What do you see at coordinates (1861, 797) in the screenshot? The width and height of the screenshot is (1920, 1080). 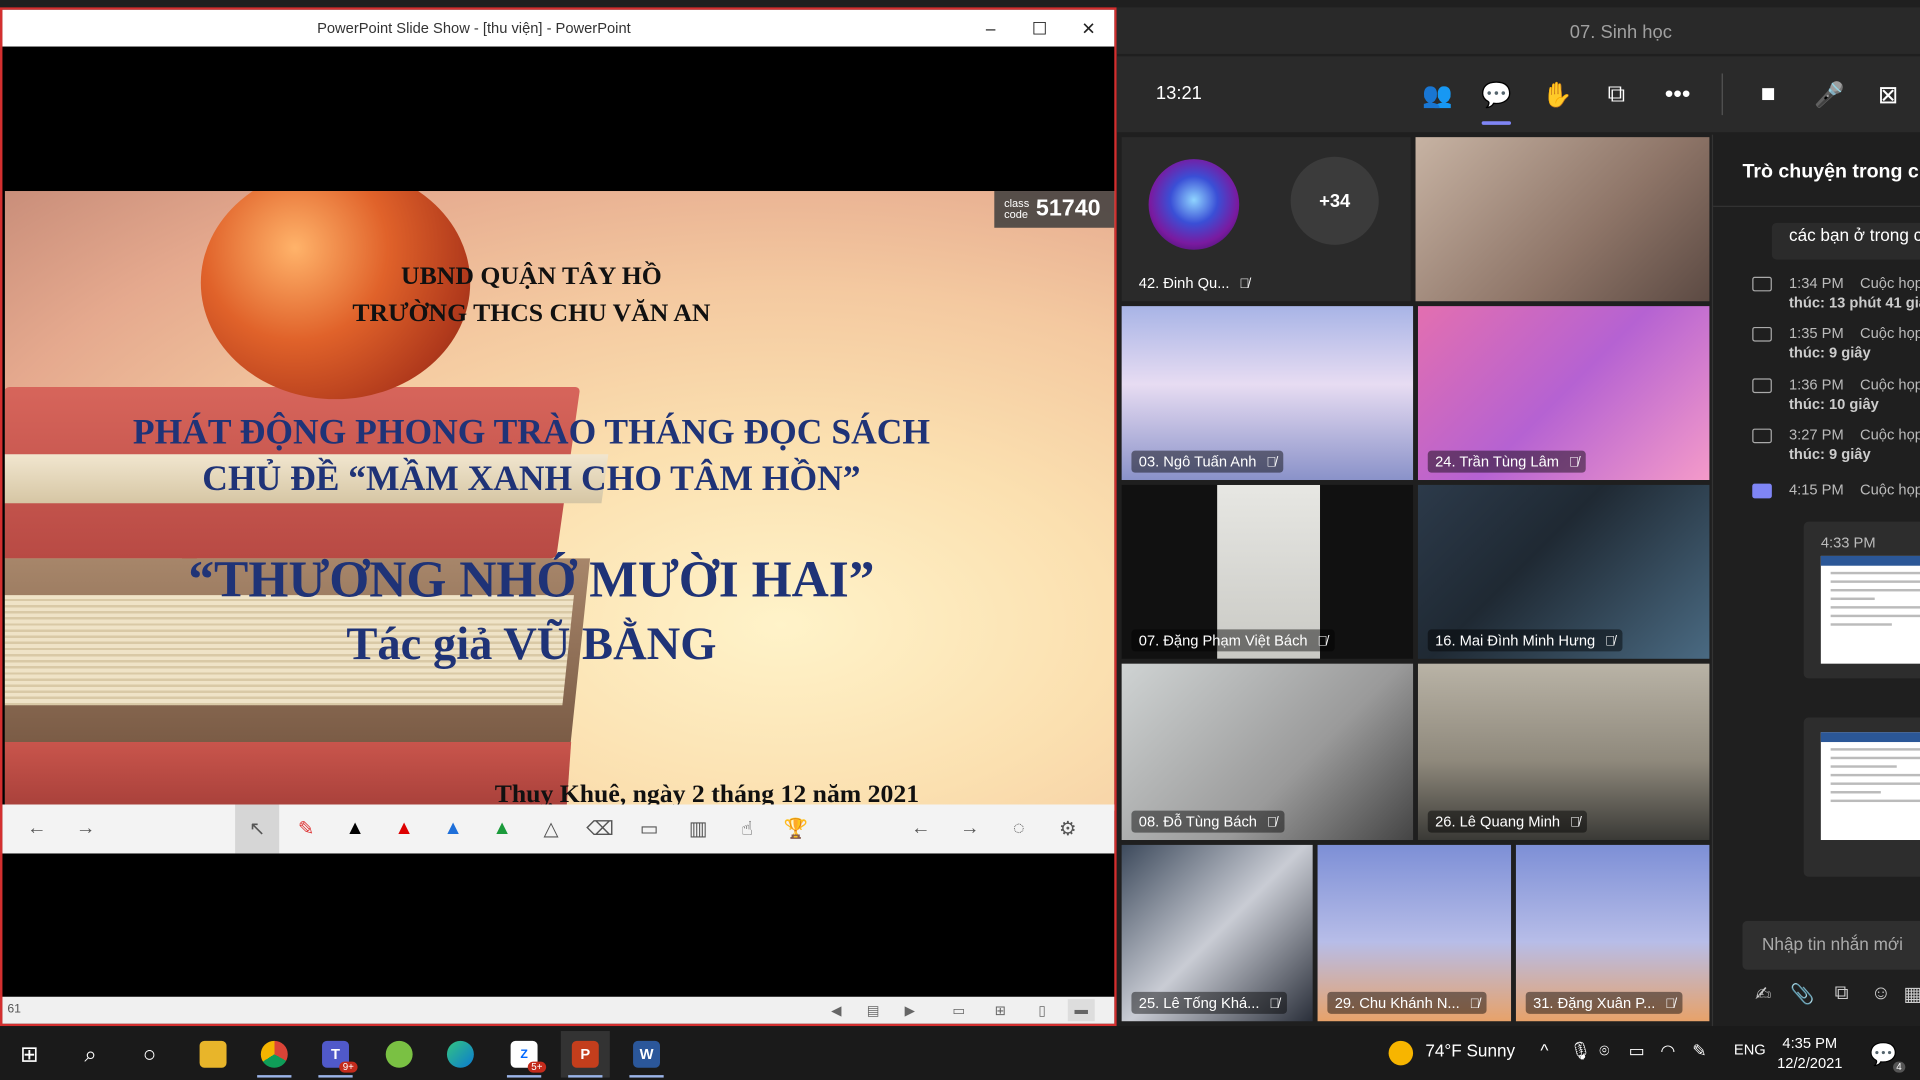 I see `shared-screenshot` at bounding box center [1861, 797].